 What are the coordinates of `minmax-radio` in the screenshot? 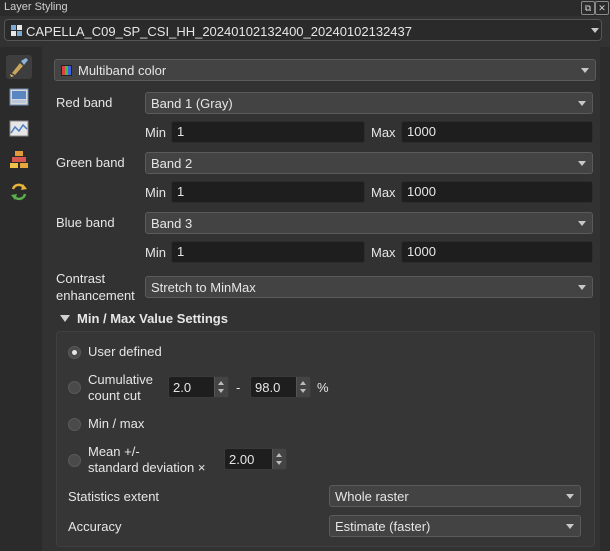 It's located at (74, 424).